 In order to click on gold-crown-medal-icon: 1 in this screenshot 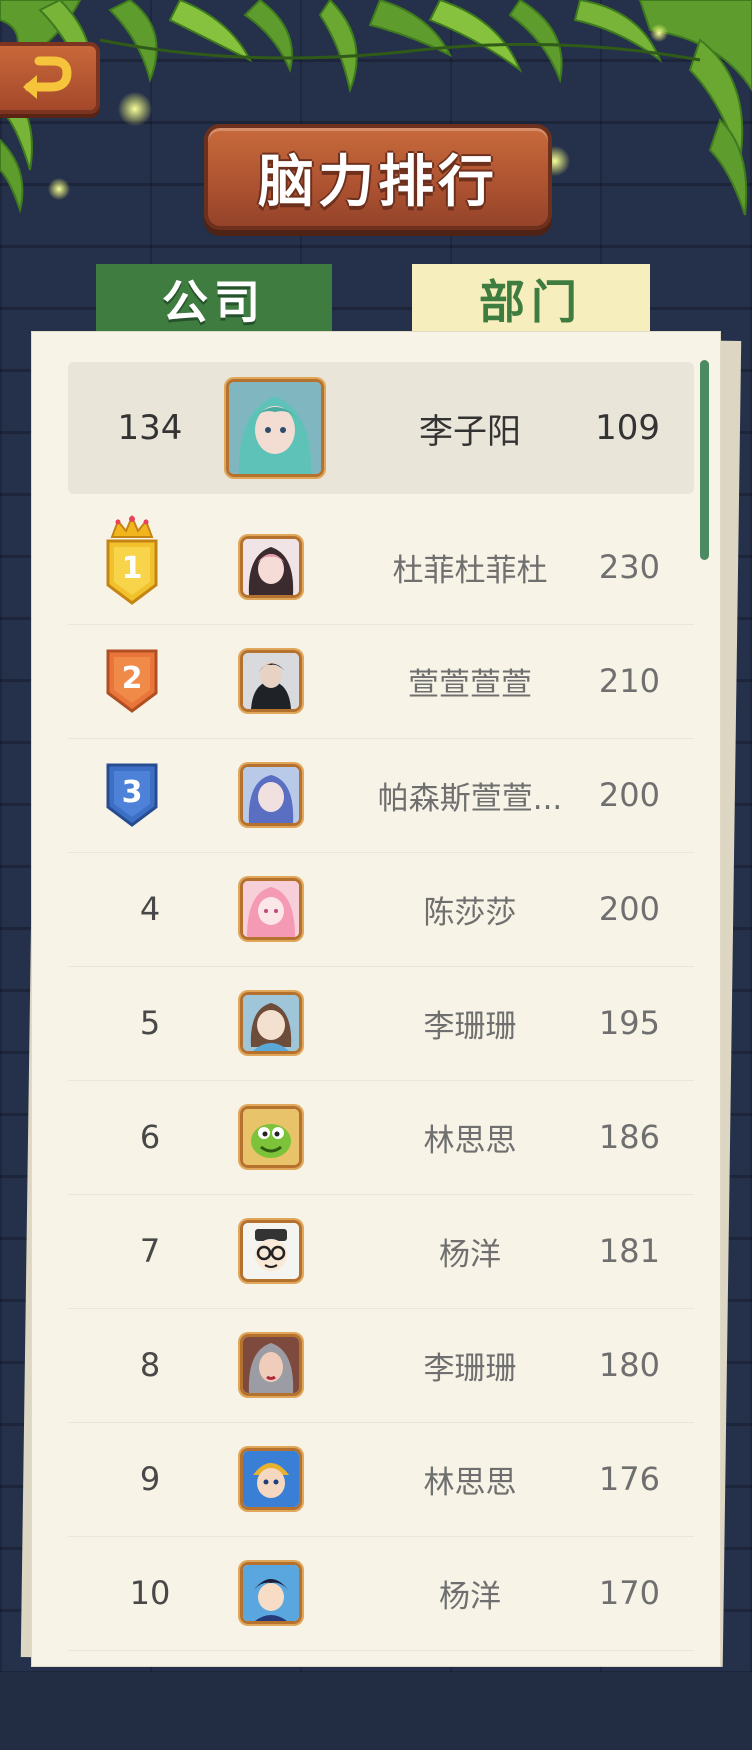, I will do `click(132, 560)`.